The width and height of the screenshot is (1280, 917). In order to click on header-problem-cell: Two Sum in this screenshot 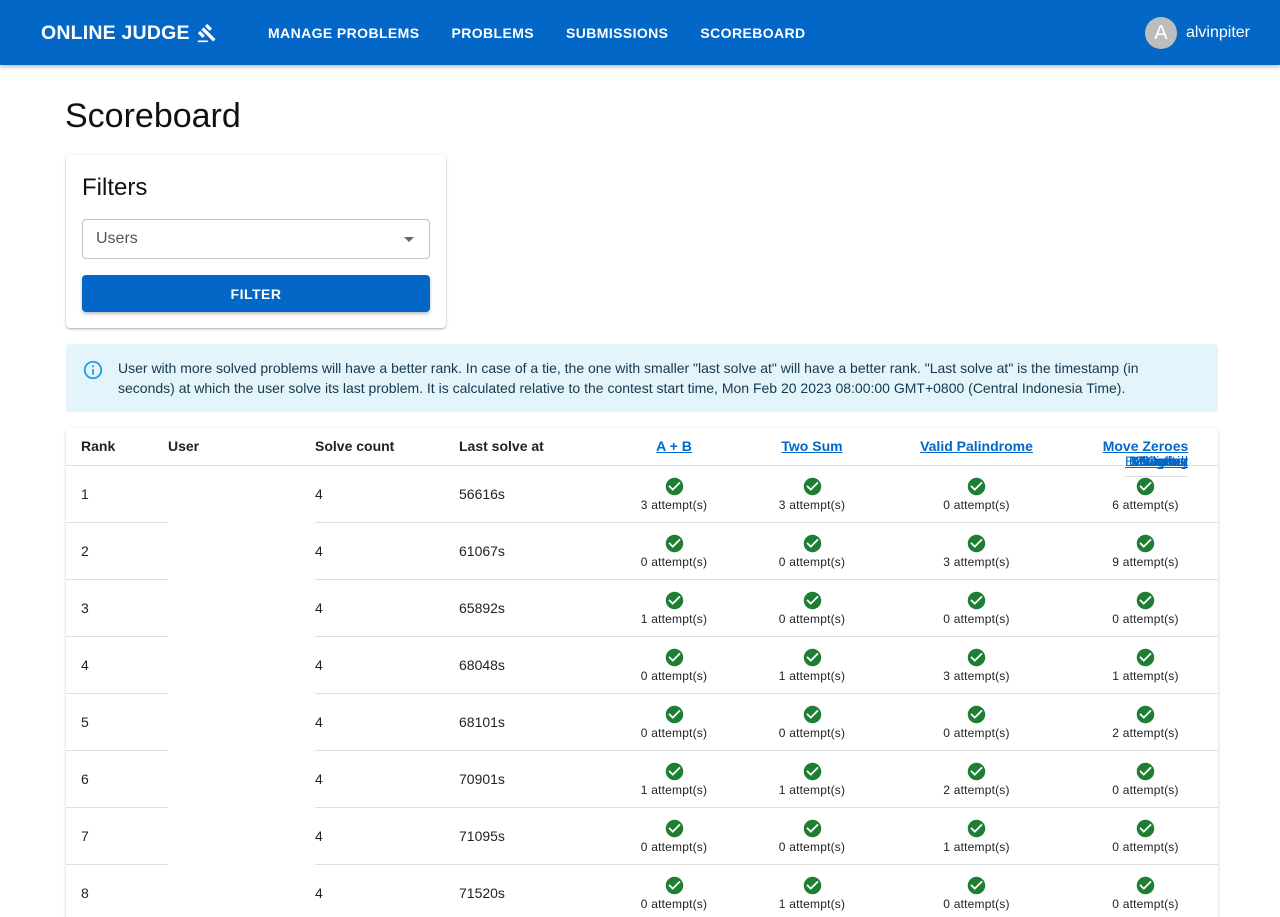, I will do `click(812, 447)`.